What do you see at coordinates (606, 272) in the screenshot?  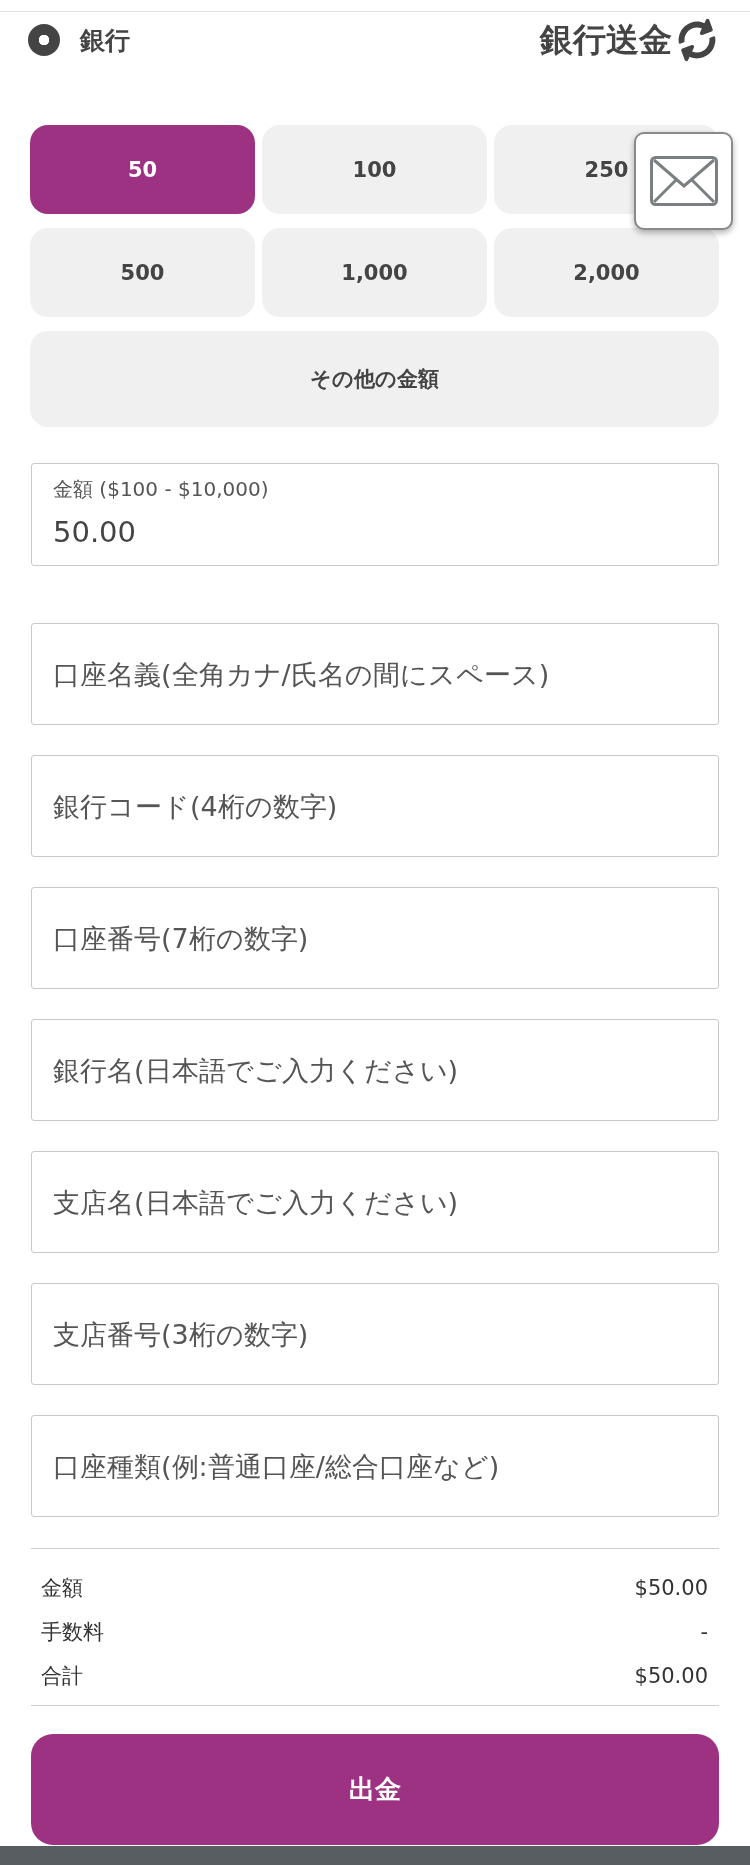 I see `amount-button: 2,000` at bounding box center [606, 272].